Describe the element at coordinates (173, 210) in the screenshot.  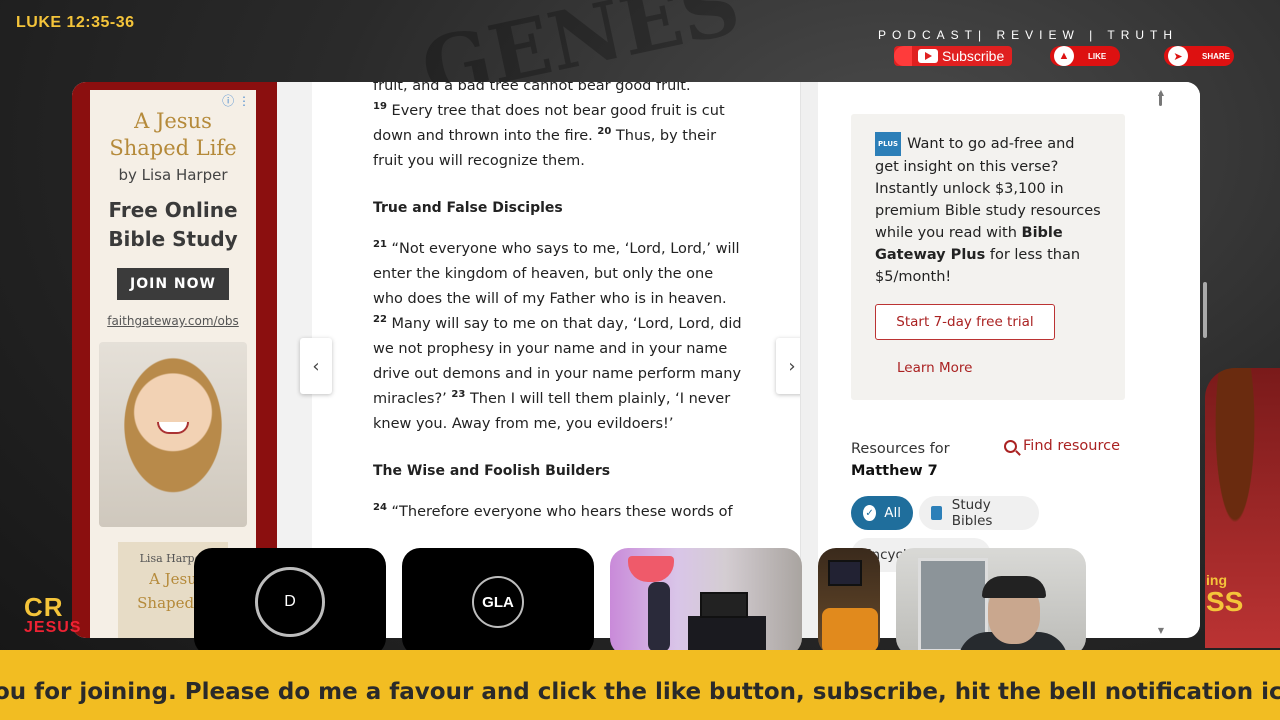
I see `ad-headline-line1: Free Online` at that location.